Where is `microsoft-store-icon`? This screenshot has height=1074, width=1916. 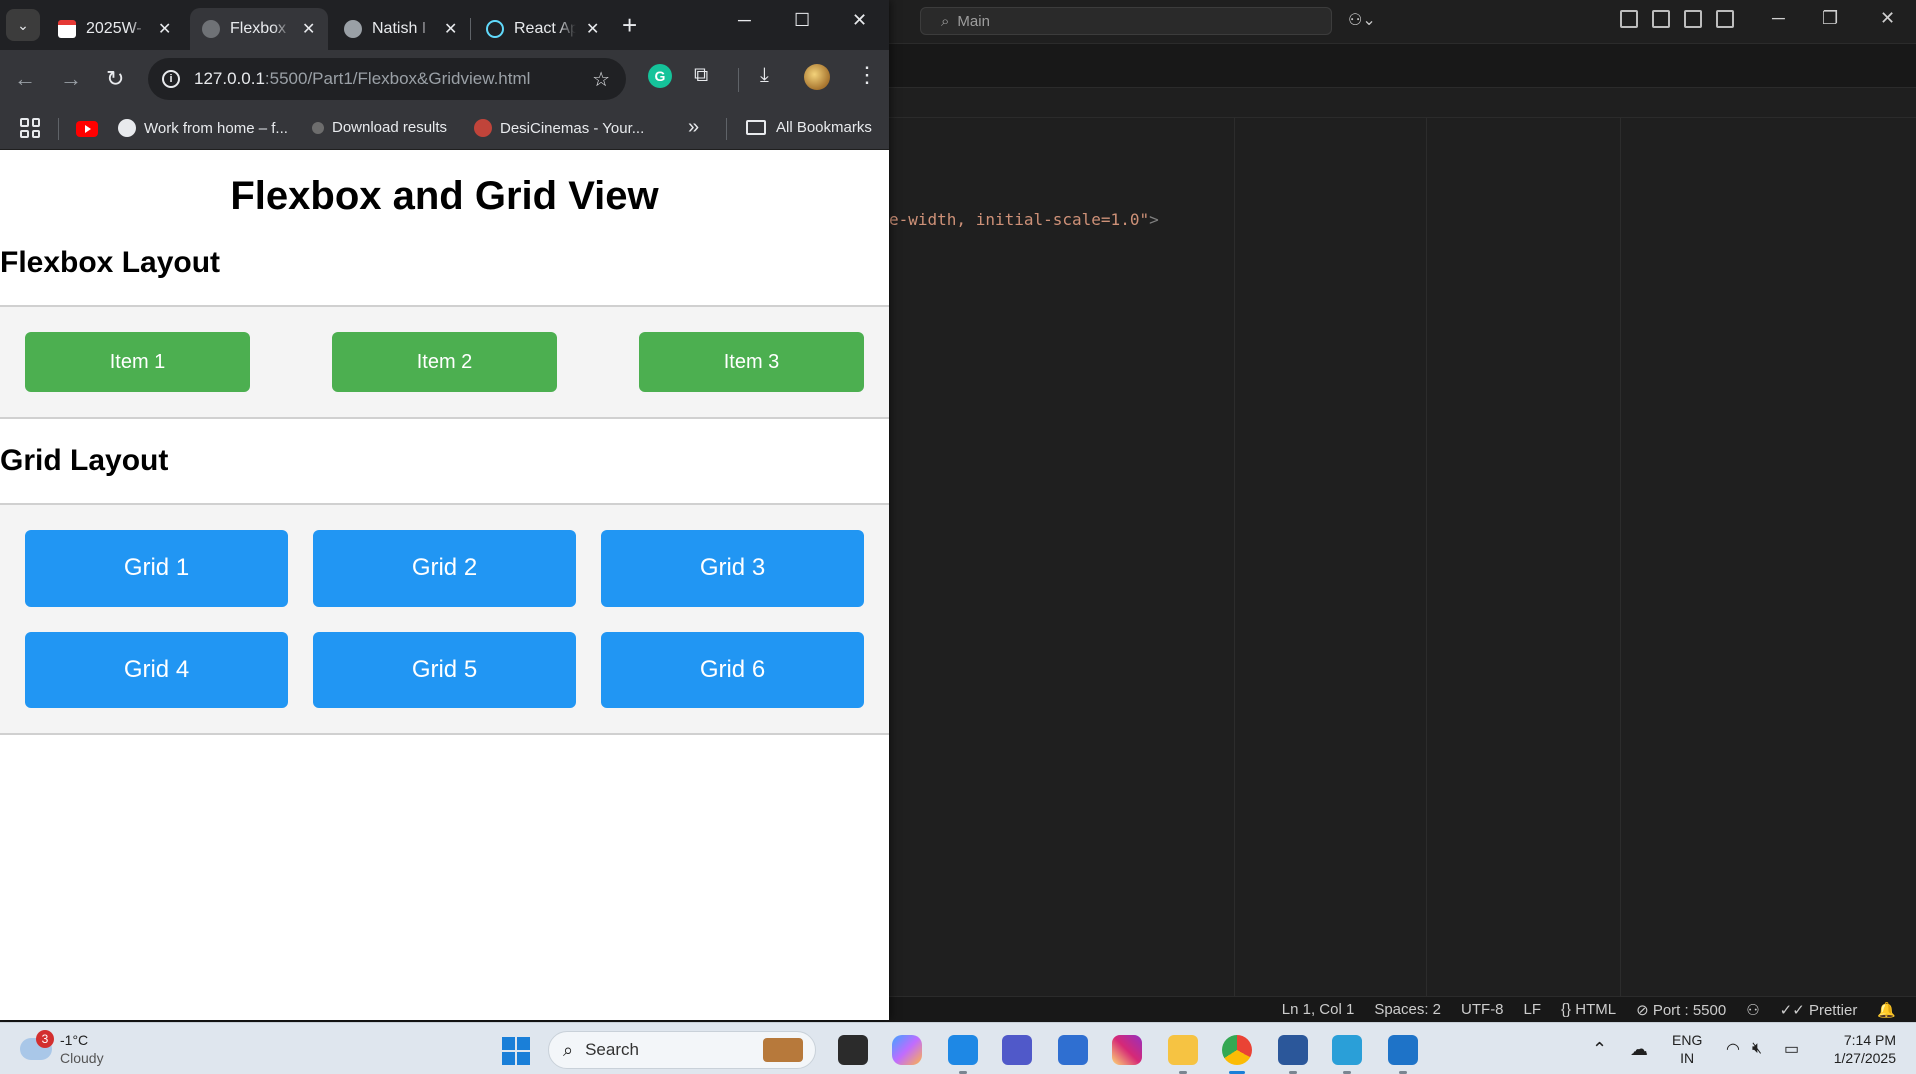 microsoft-store-icon is located at coordinates (1073, 1050).